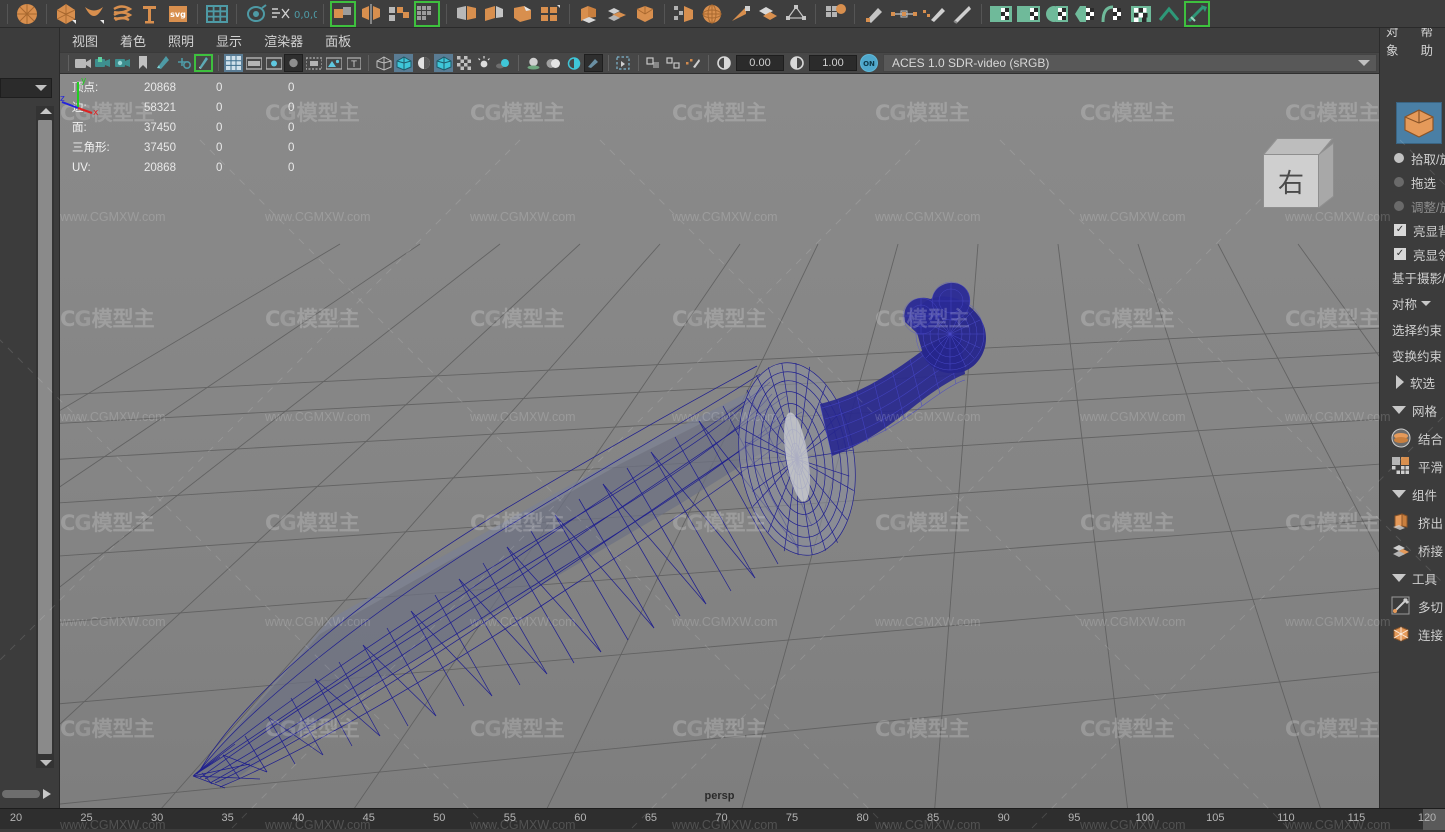 The width and height of the screenshot is (1445, 832). What do you see at coordinates (553, 63) in the screenshot?
I see `motion-blur-icon` at bounding box center [553, 63].